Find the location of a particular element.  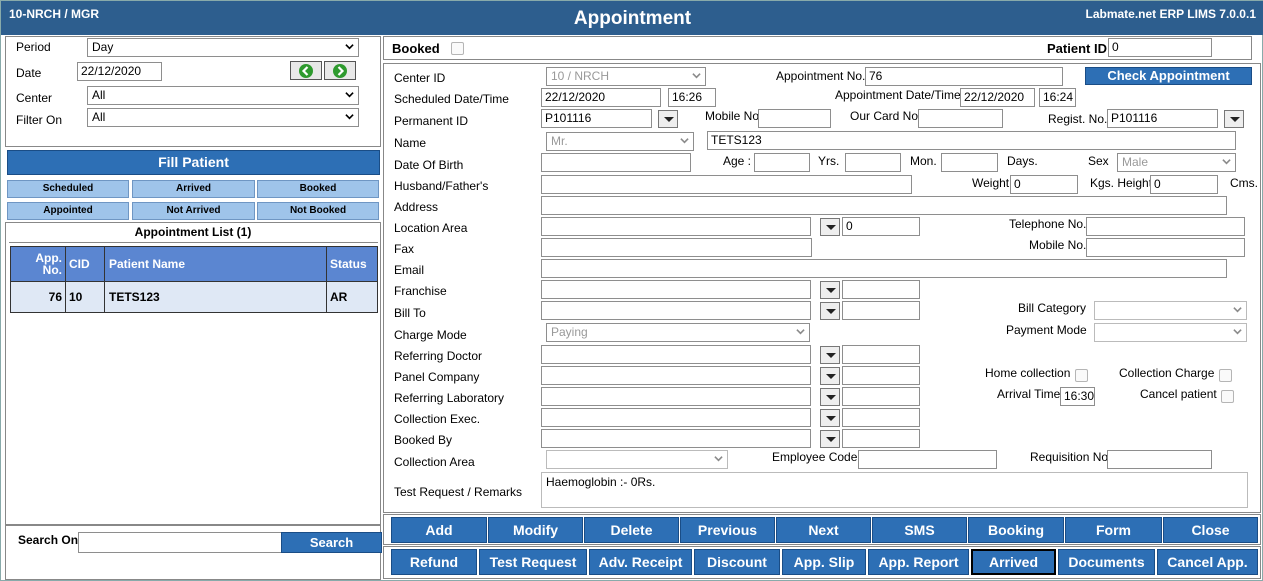

booked-by-dropdown-button is located at coordinates (830, 439).